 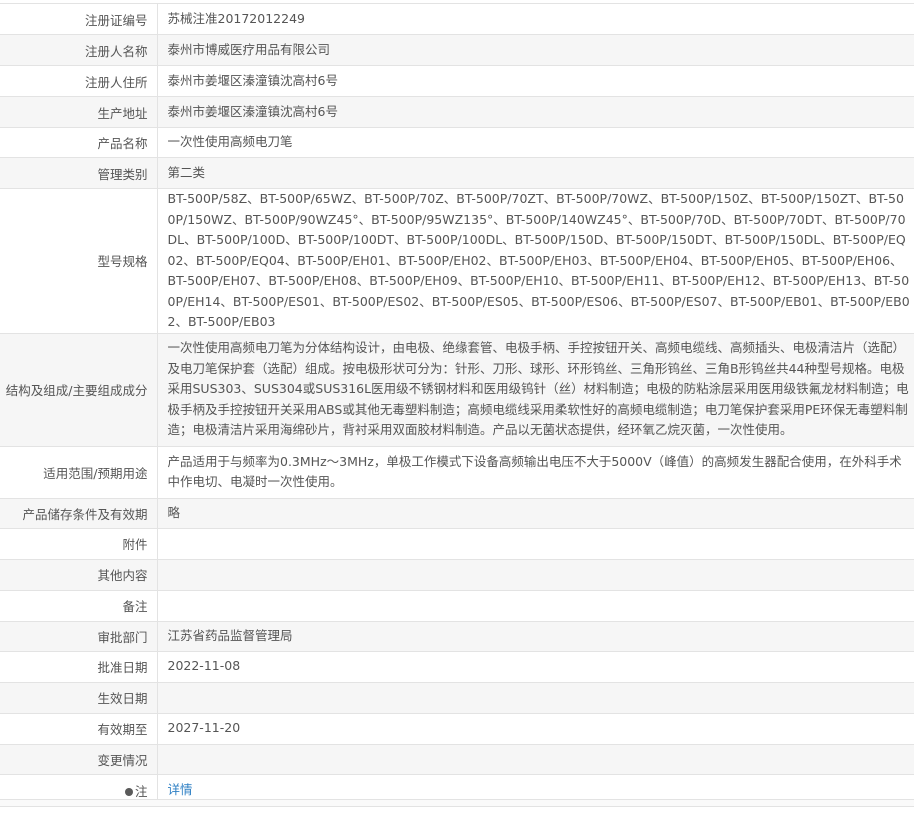 I want to click on row-value-change-status, so click(x=535, y=759).